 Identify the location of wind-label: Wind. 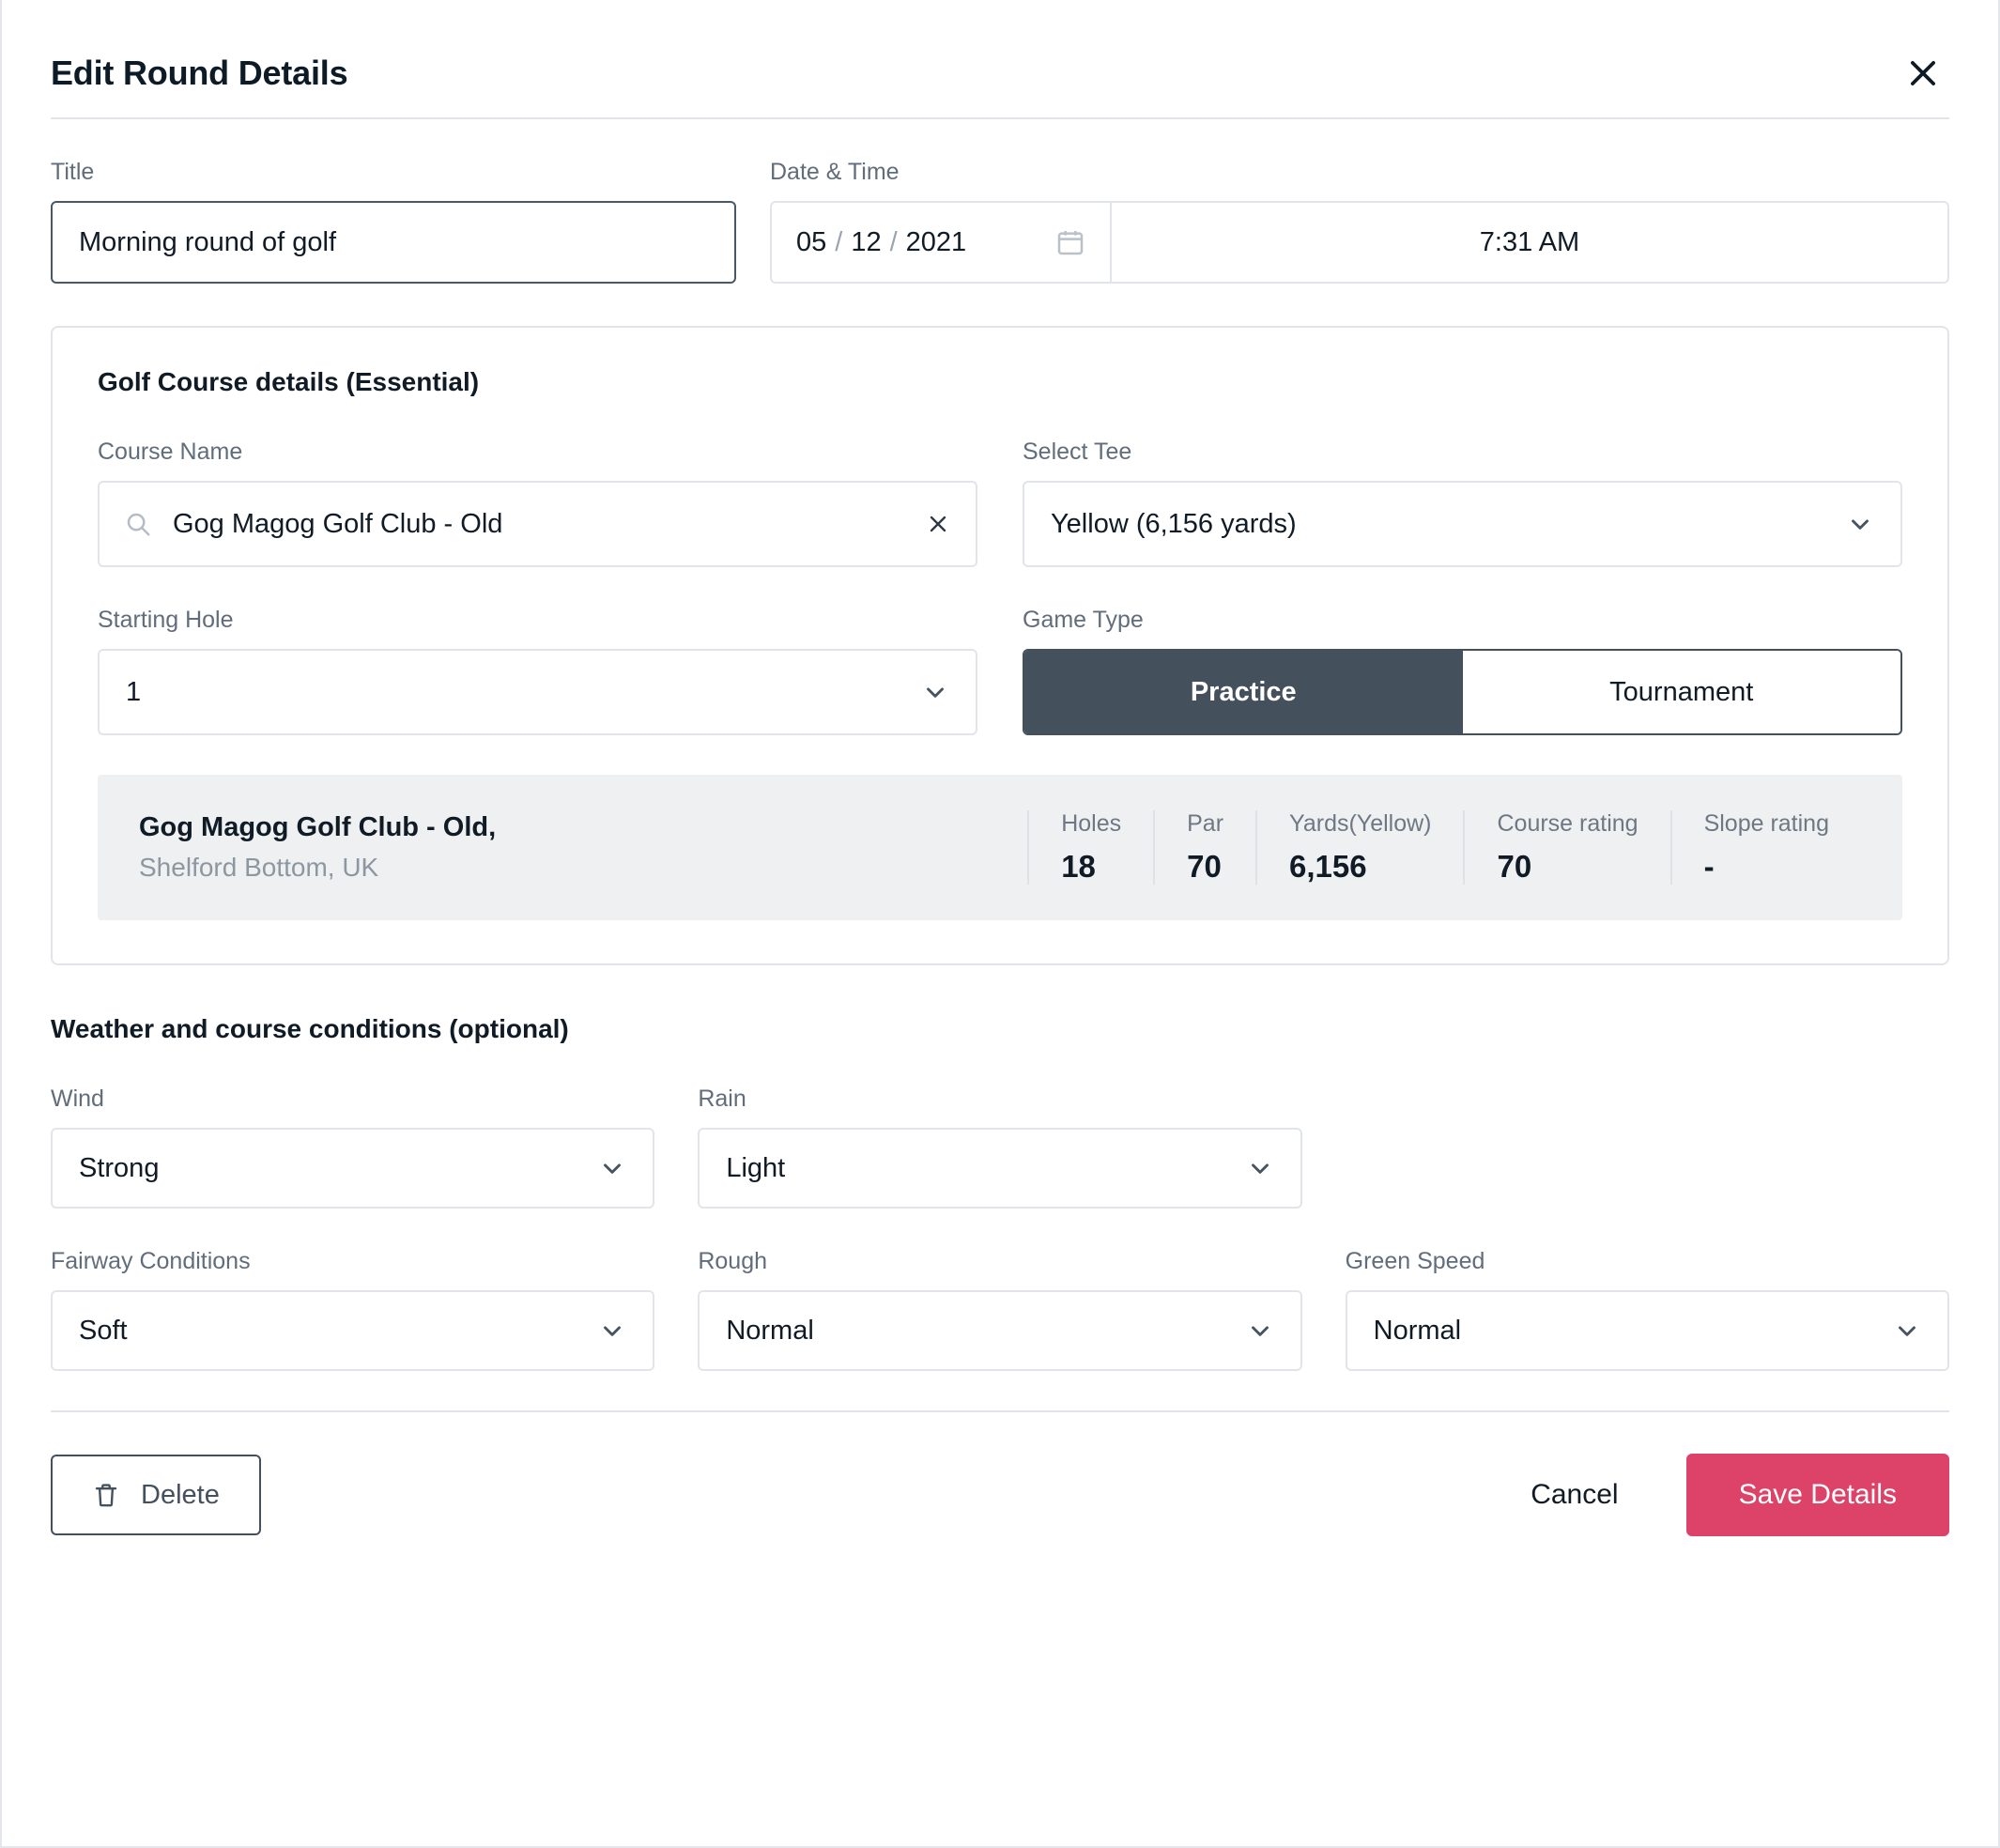
(77, 1099).